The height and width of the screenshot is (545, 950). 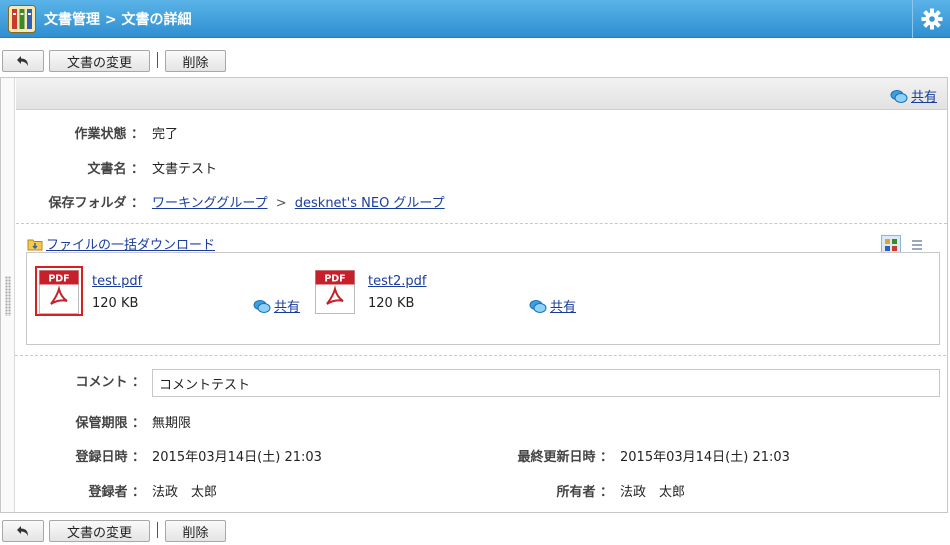 What do you see at coordinates (397, 281) in the screenshot?
I see `file-name-link: test2.pdf` at bounding box center [397, 281].